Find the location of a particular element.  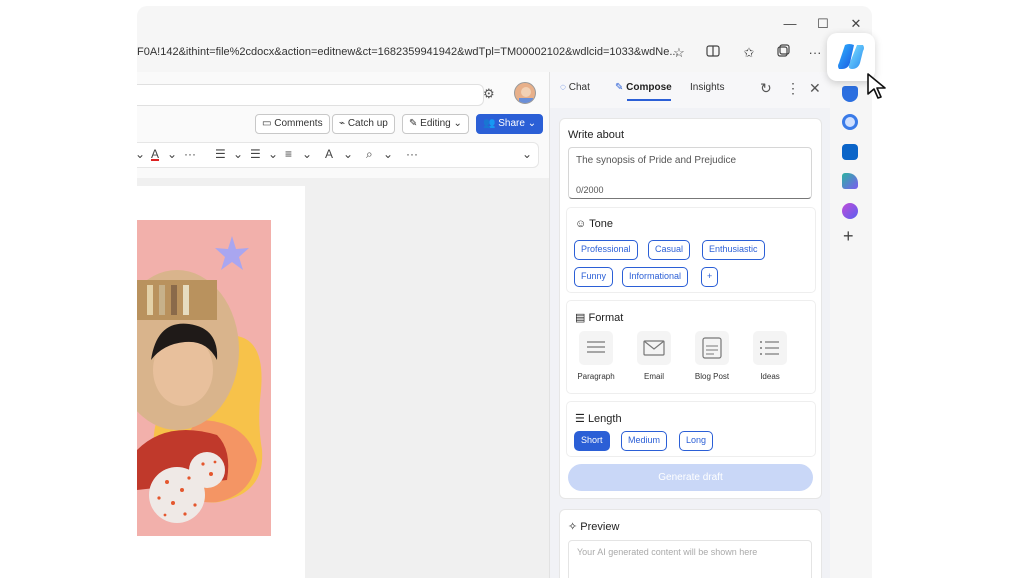

tone-enthusiastic-chip: Enthusiastic is located at coordinates (733, 250).